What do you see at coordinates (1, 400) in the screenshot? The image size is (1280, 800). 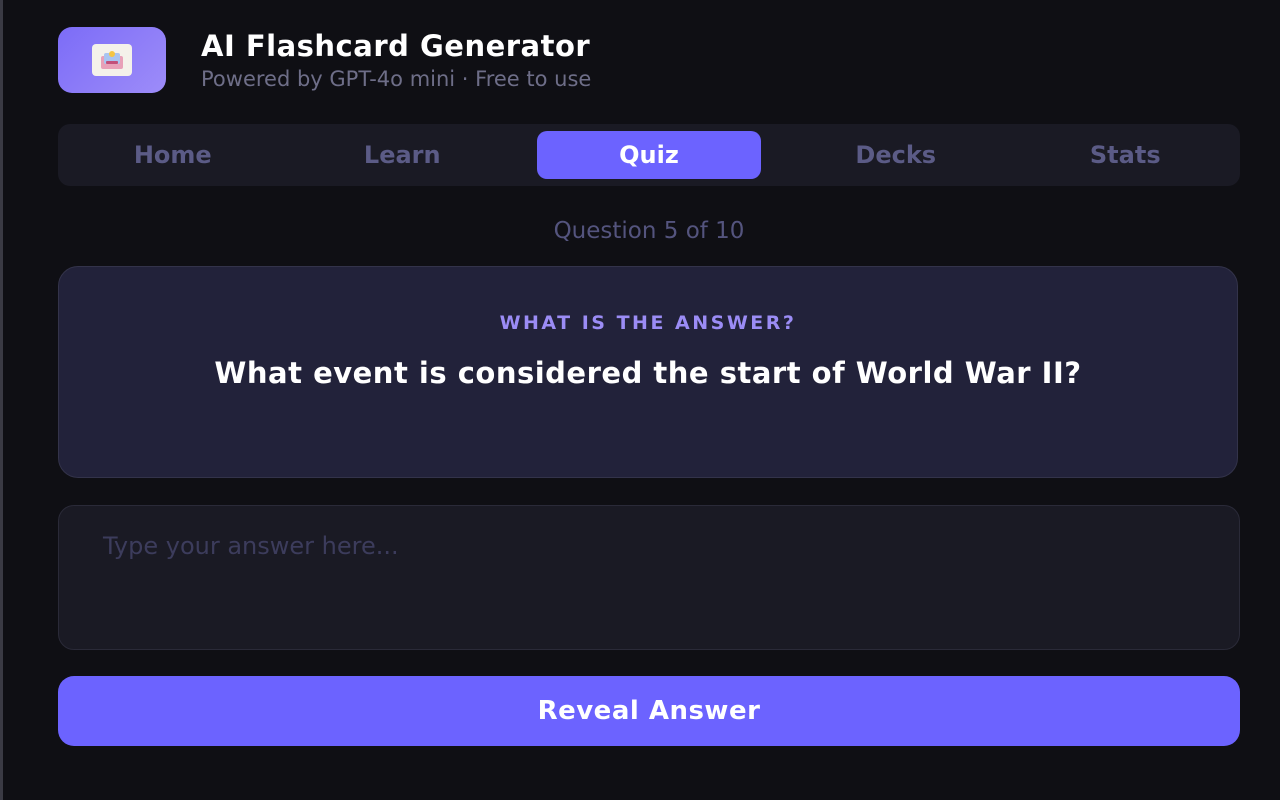 I see `window-edge` at bounding box center [1, 400].